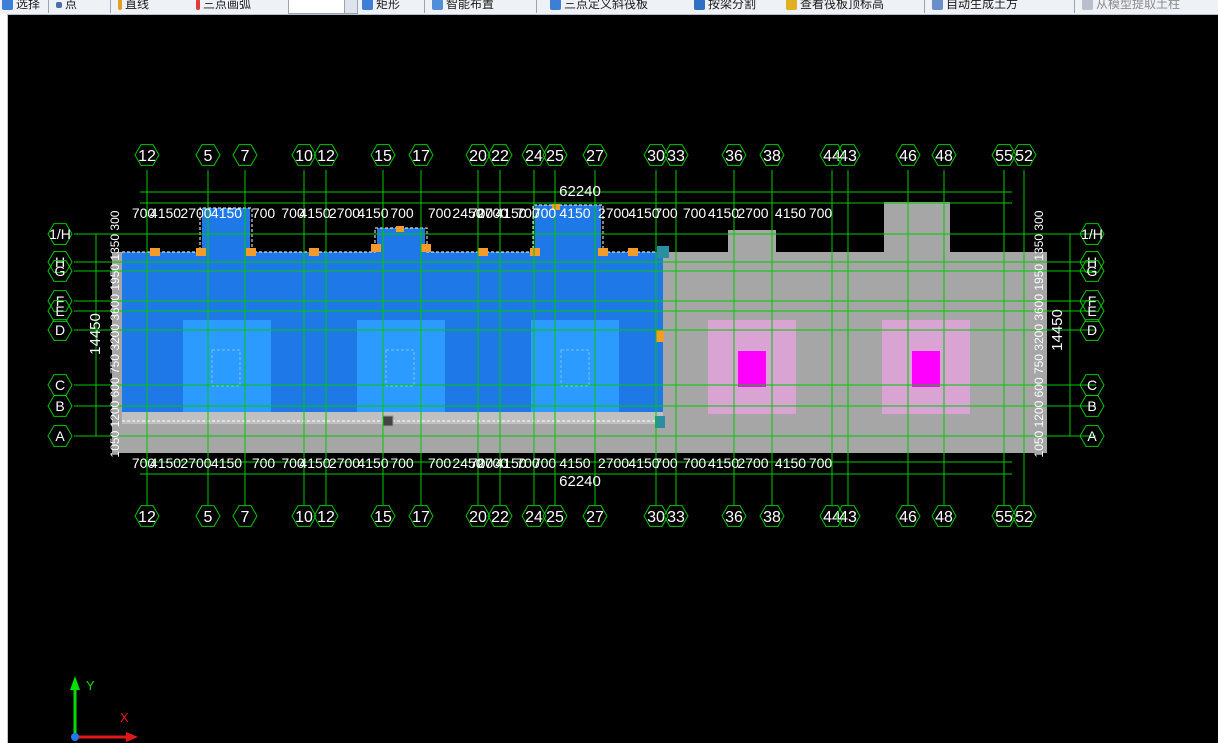 The width and height of the screenshot is (1218, 743). What do you see at coordinates (734, 517) in the screenshot?
I see `axis-label: 36` at bounding box center [734, 517].